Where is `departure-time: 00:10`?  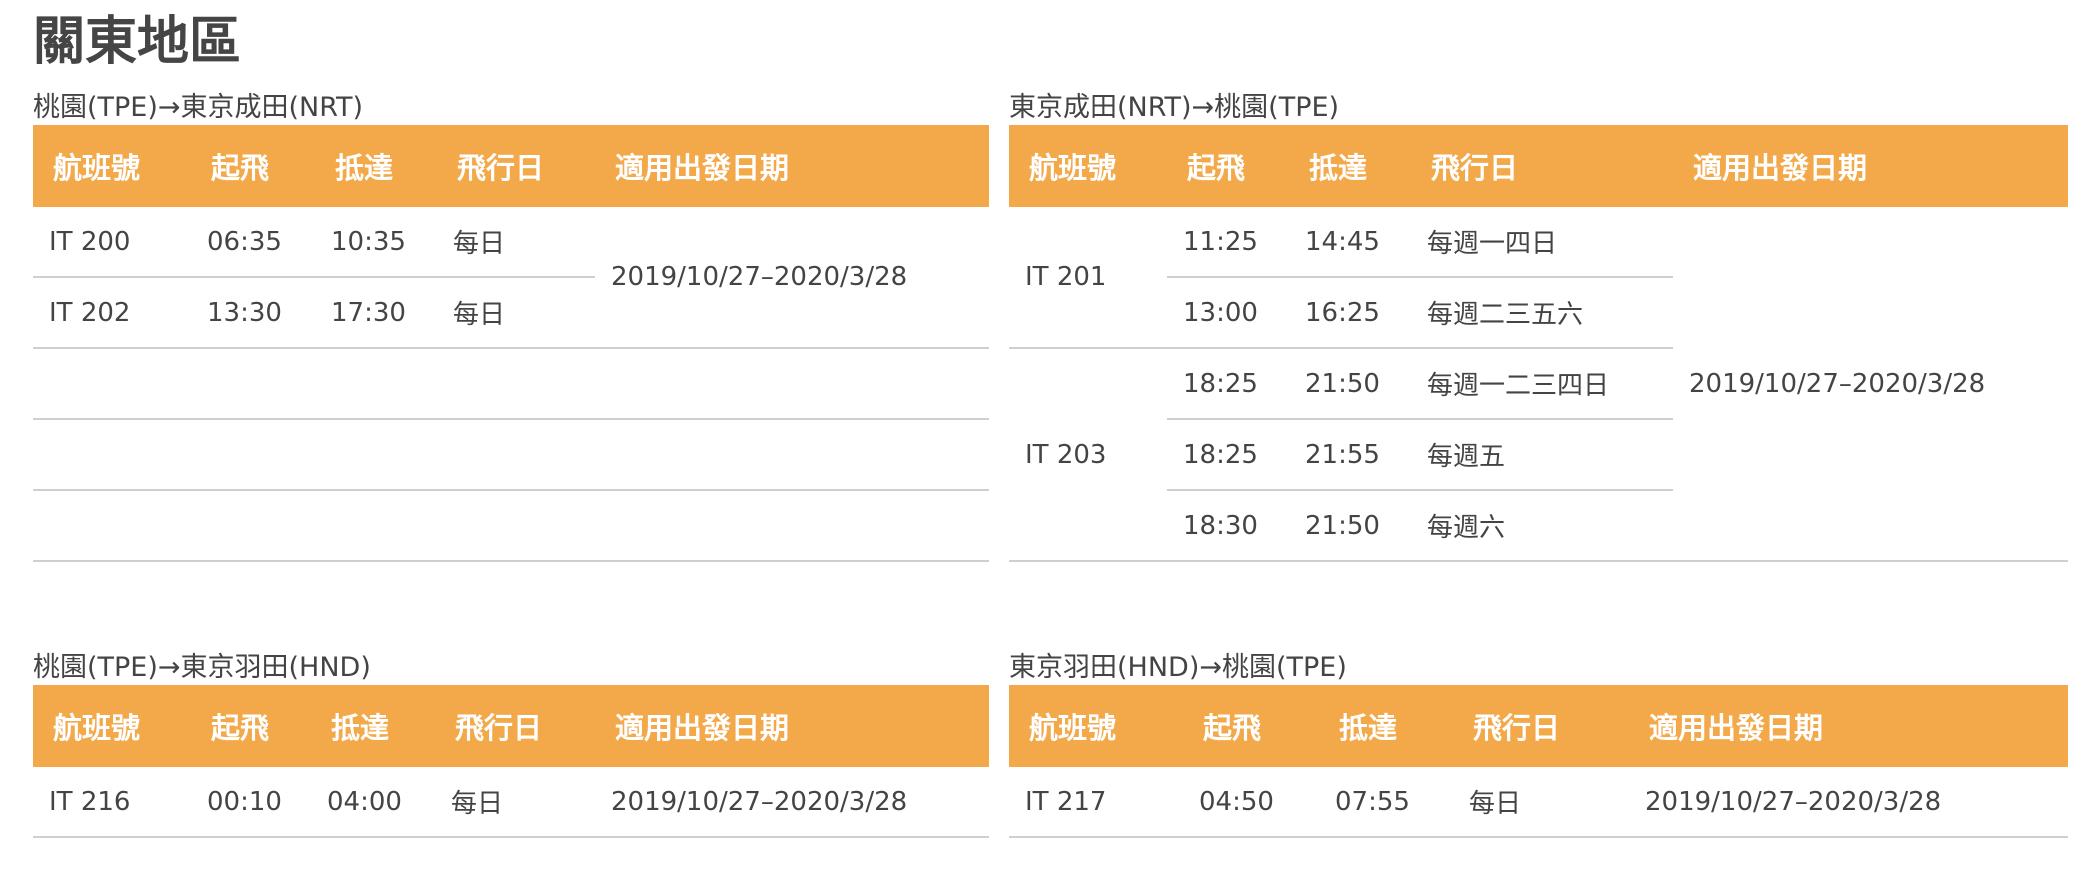 departure-time: 00:10 is located at coordinates (251, 802).